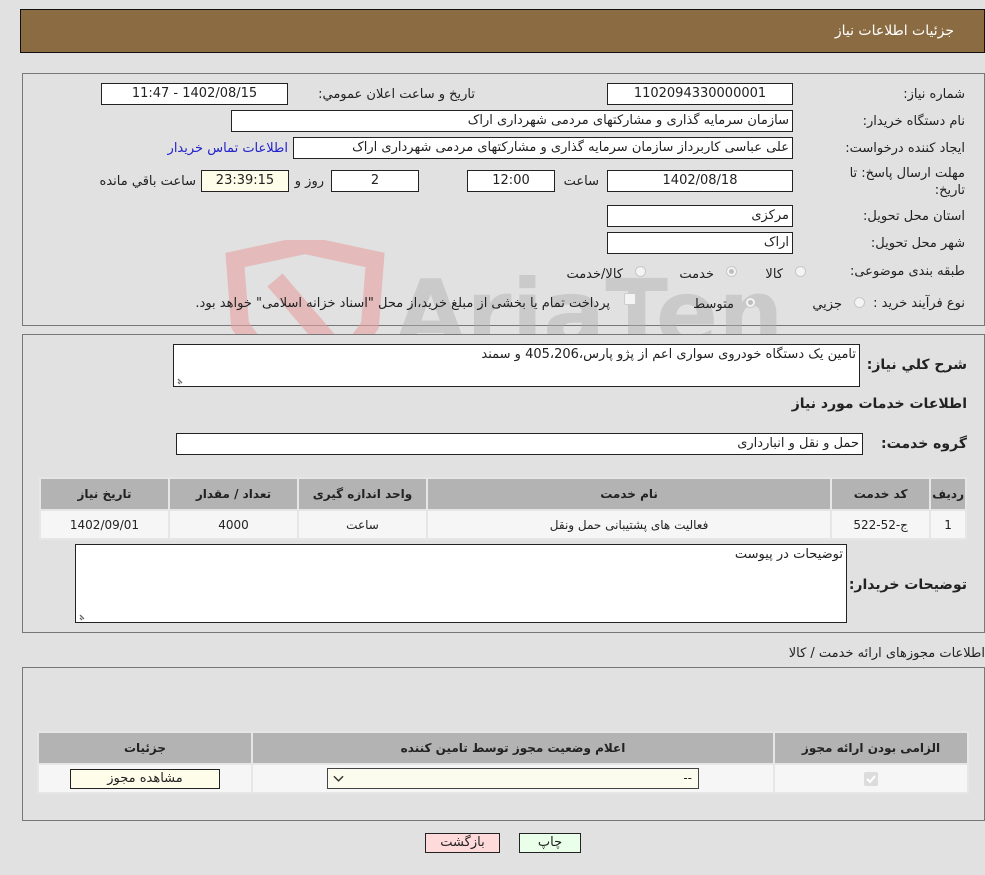 The width and height of the screenshot is (985, 875). Describe the element at coordinates (700, 94) in the screenshot. I see `need-number-field: 1102094330000001` at that location.